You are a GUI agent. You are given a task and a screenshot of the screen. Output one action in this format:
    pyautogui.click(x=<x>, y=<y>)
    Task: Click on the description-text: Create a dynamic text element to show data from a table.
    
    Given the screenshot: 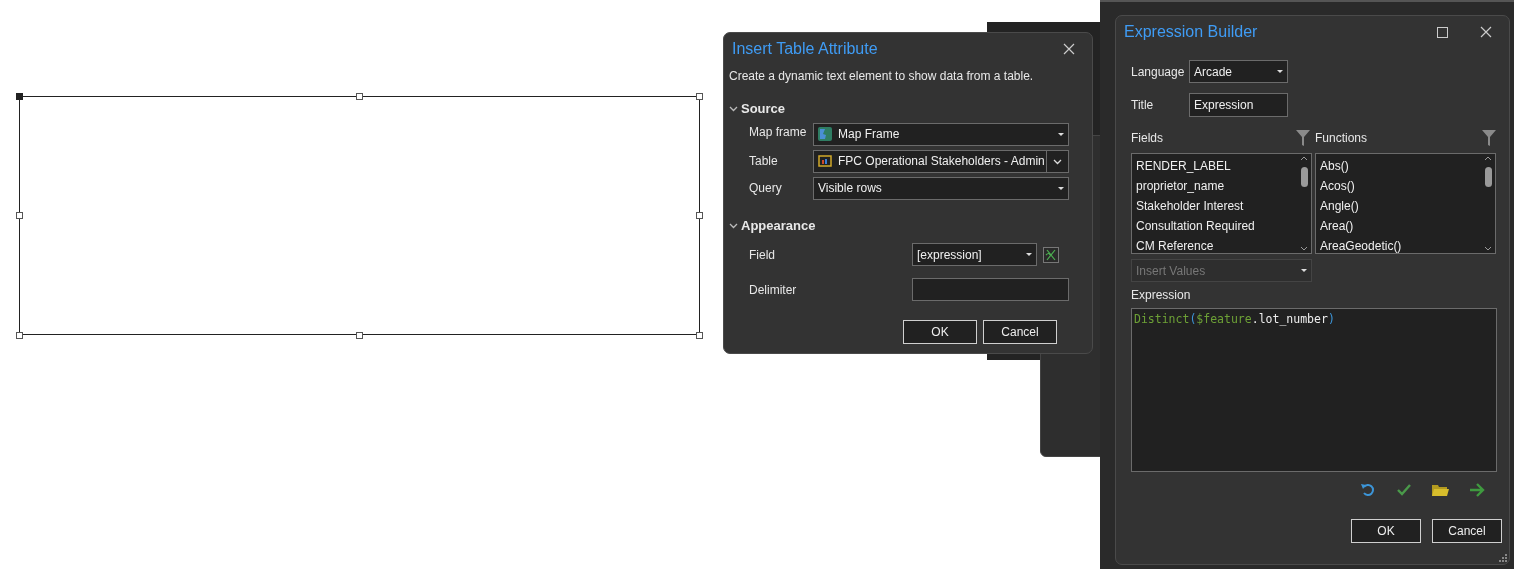 What is the action you would take?
    pyautogui.click(x=882, y=76)
    